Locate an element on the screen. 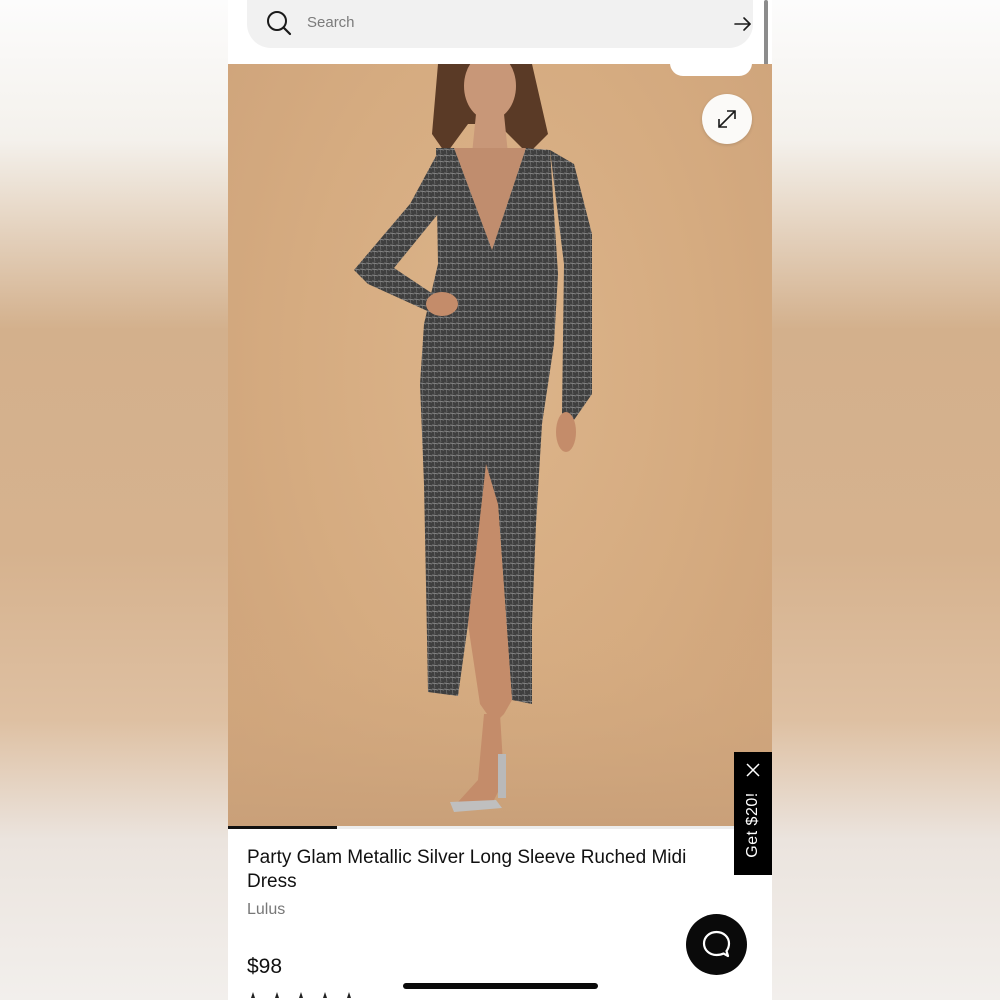  chat-bubble-icon is located at coordinates (716, 944).